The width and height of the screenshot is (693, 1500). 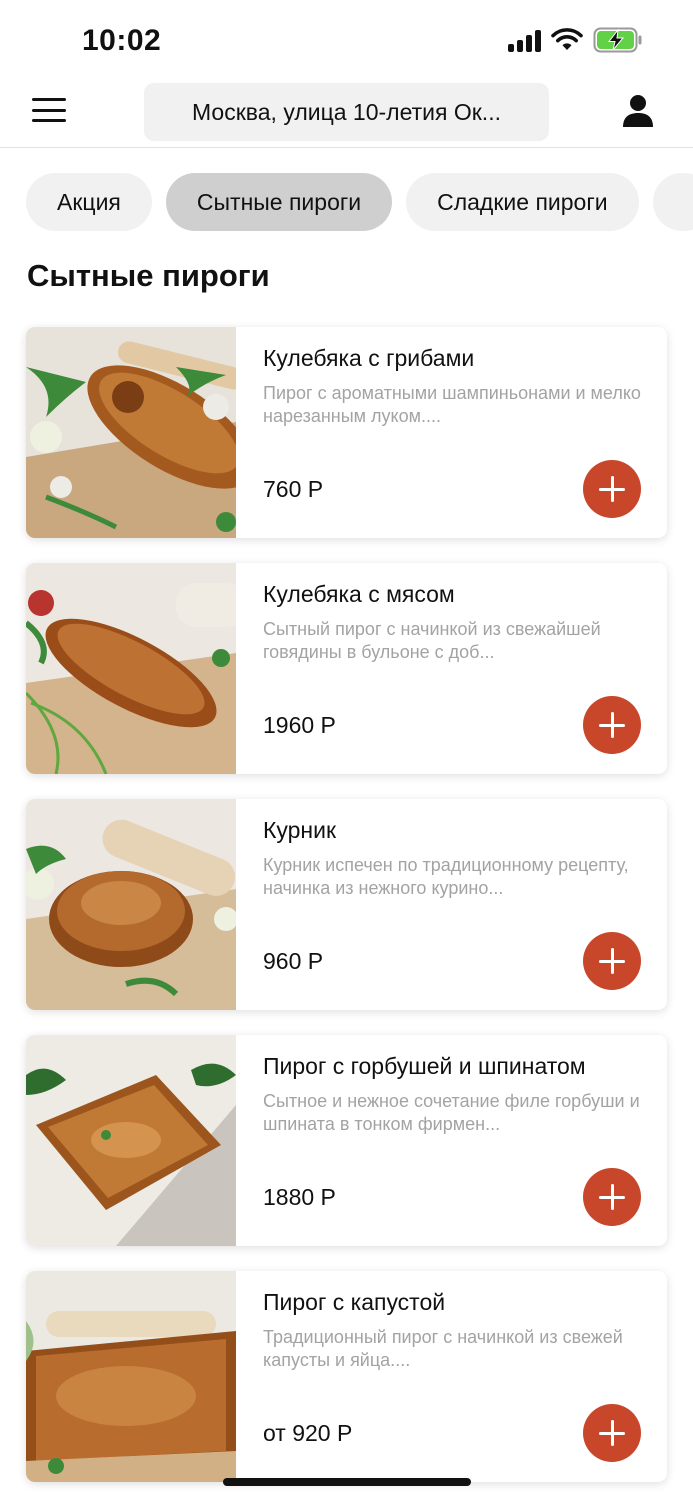 I want to click on product-name: Кулебяка с мясом, so click(x=359, y=594).